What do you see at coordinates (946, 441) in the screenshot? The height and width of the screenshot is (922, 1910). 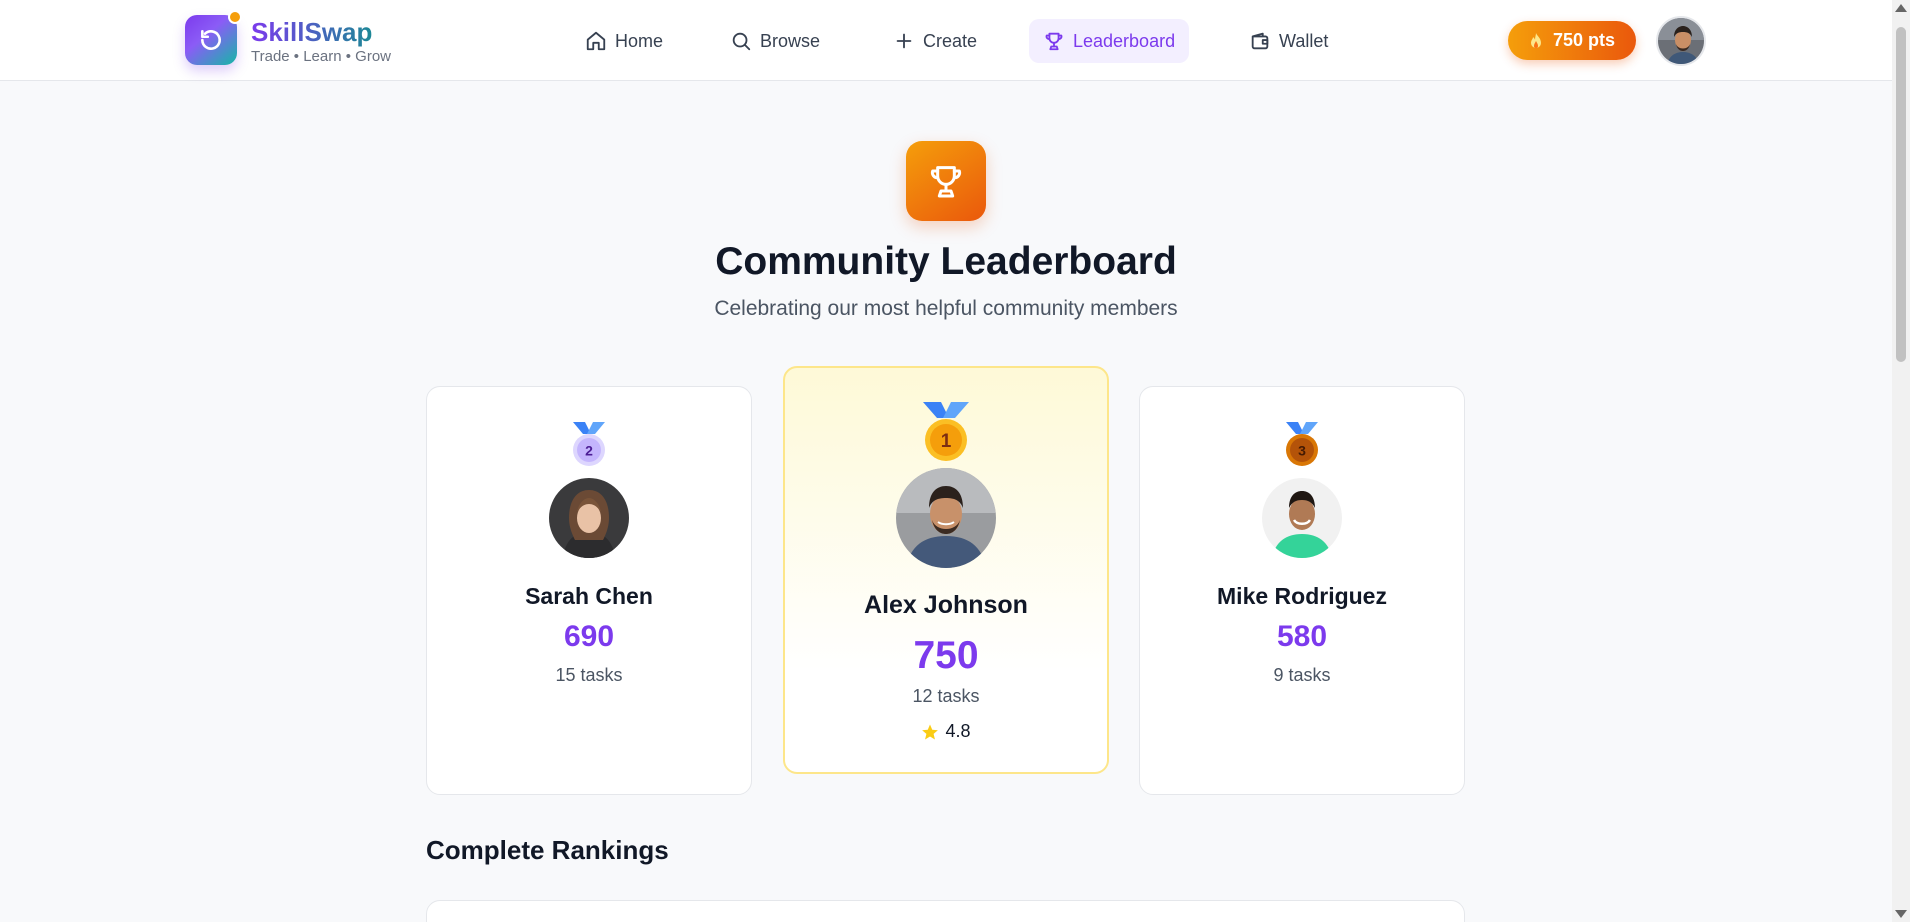 I see `medal-rank: 1` at bounding box center [946, 441].